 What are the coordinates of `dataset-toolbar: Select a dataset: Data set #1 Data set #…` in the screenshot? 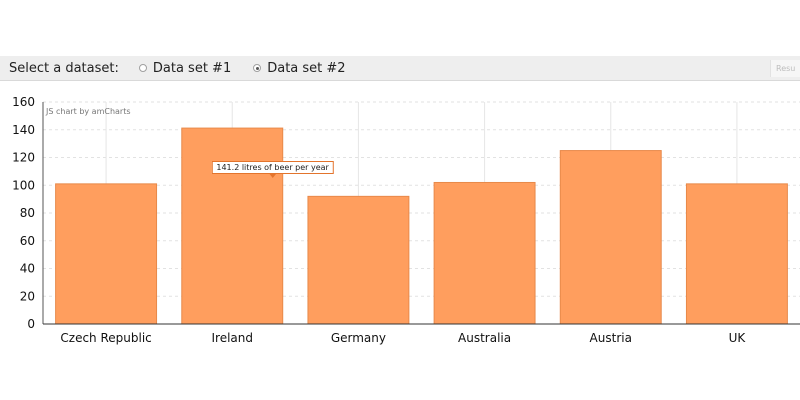 It's located at (400, 68).